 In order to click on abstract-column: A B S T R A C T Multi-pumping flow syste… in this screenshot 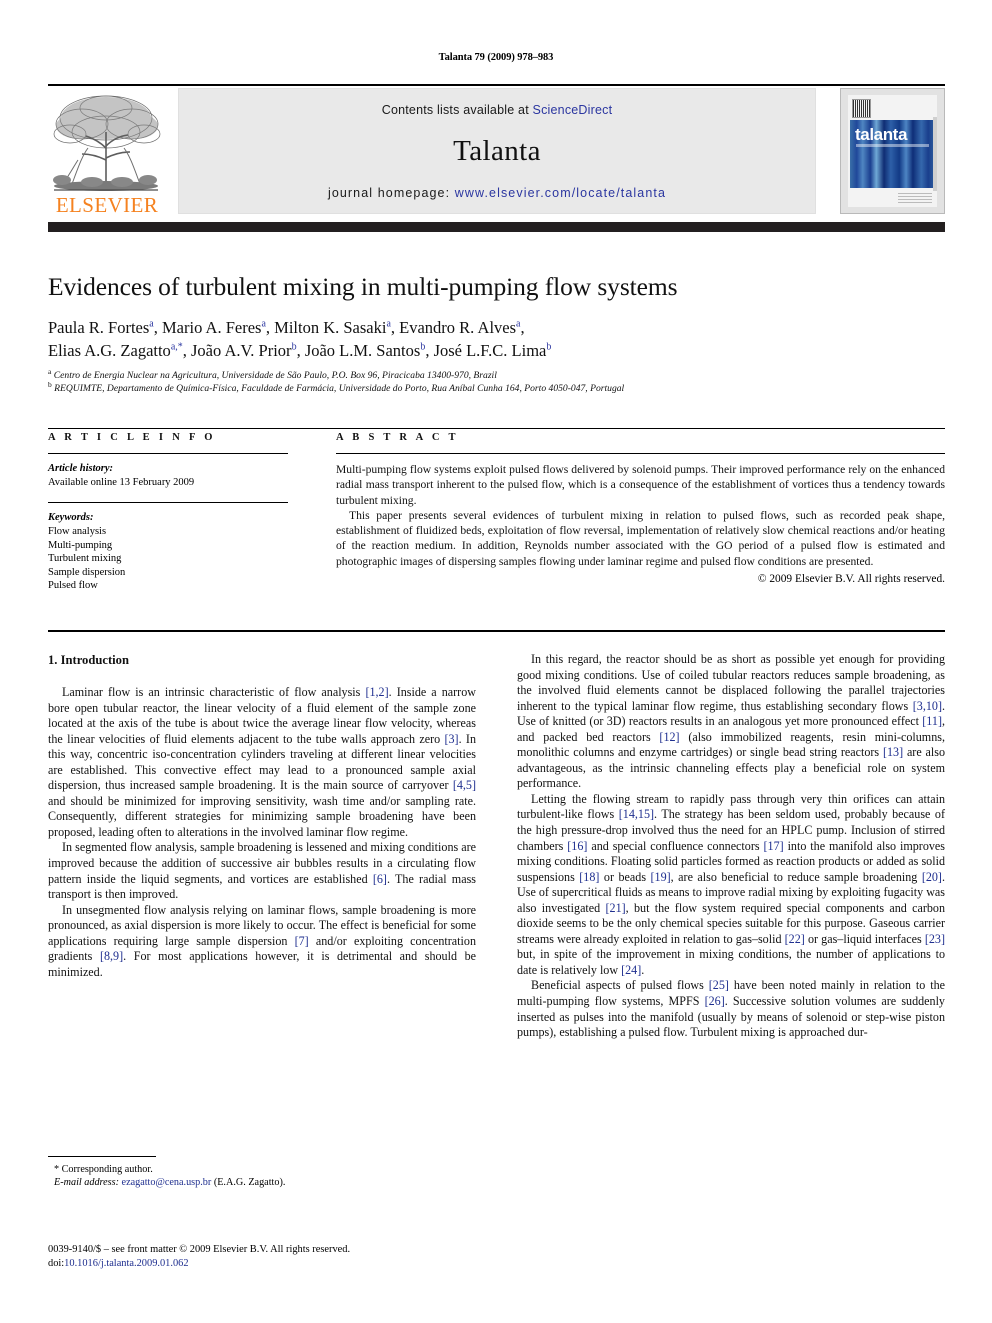, I will do `click(640, 509)`.